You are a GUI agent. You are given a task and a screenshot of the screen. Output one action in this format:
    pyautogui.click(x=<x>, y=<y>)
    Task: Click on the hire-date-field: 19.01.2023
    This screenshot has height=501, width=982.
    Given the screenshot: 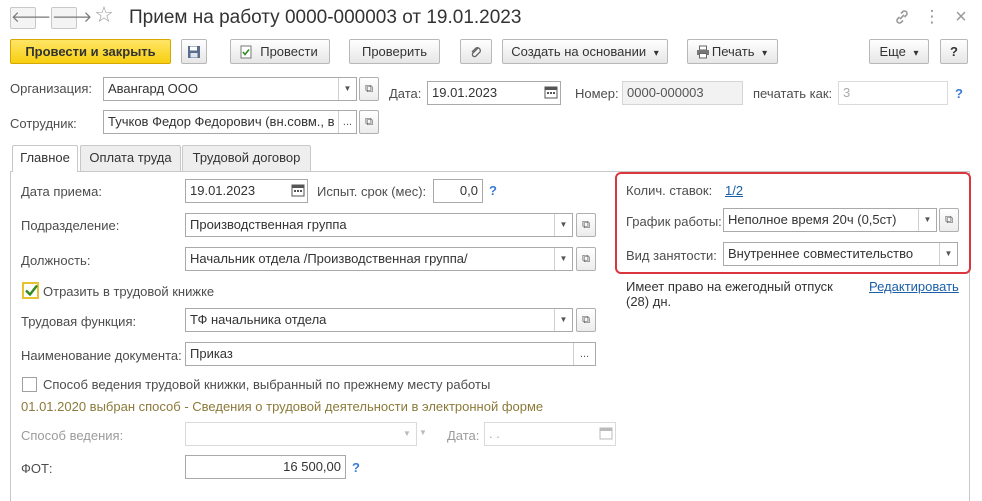 What is the action you would take?
    pyautogui.click(x=246, y=191)
    